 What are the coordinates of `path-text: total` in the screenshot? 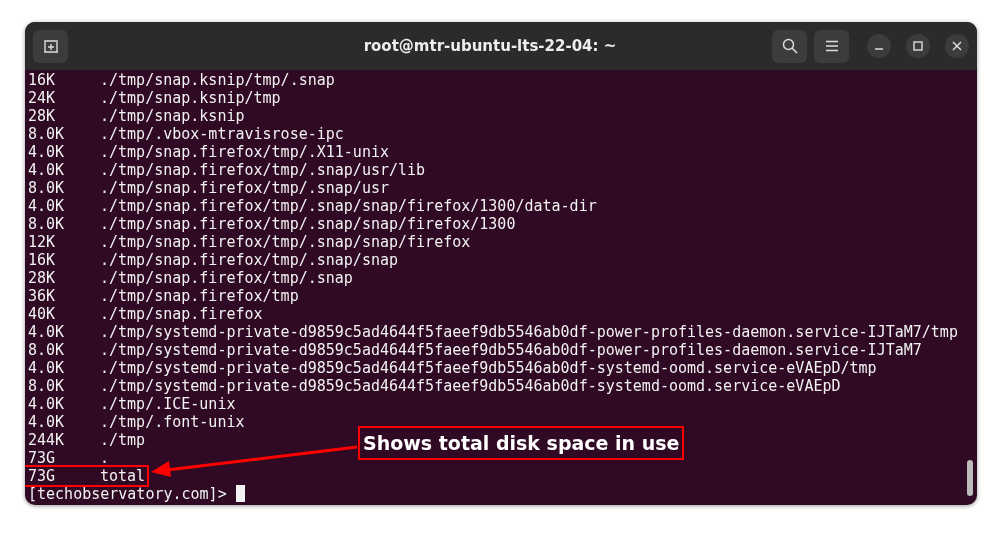 It's located at (123, 476).